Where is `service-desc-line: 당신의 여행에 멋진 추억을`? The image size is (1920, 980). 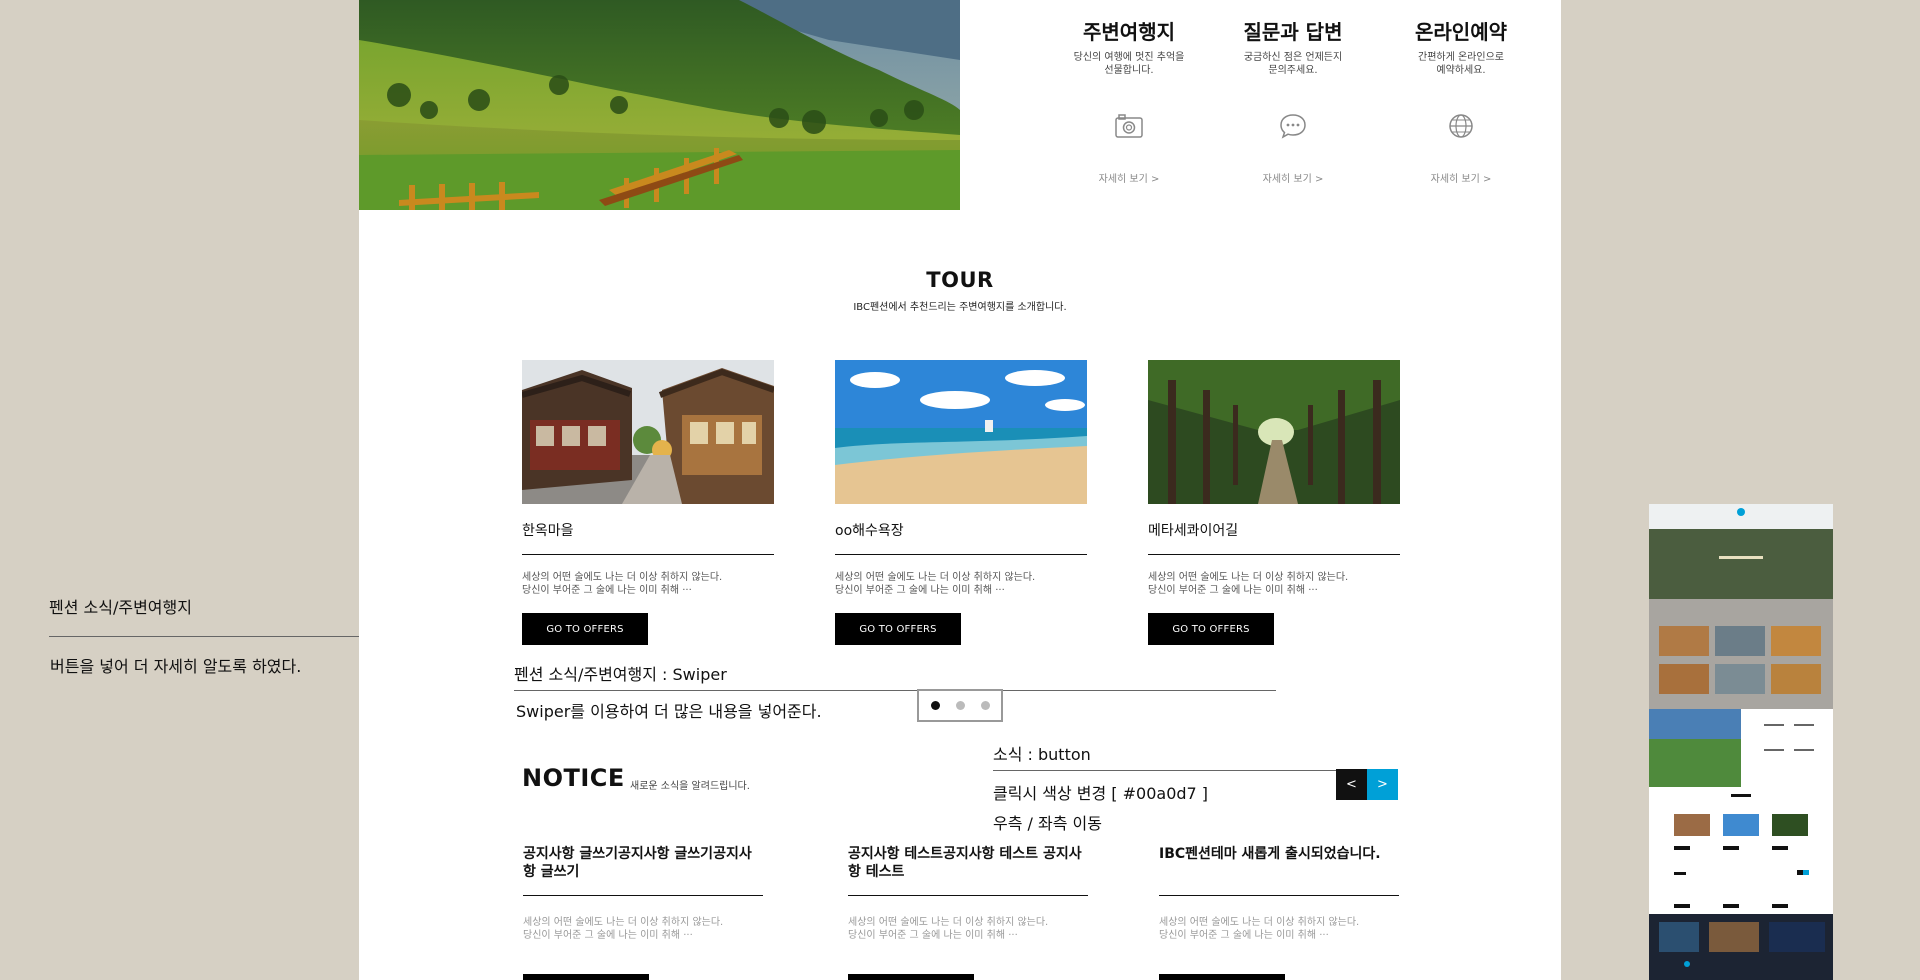
service-desc-line: 당신의 여행에 멋진 추억을 is located at coordinates (1129, 57).